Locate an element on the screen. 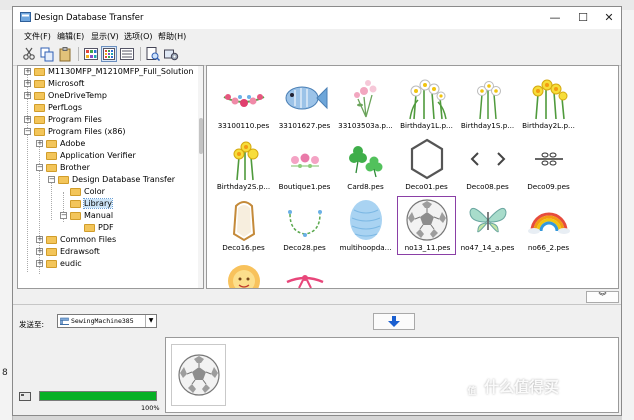  white-daffodils-icon is located at coordinates (427, 99).